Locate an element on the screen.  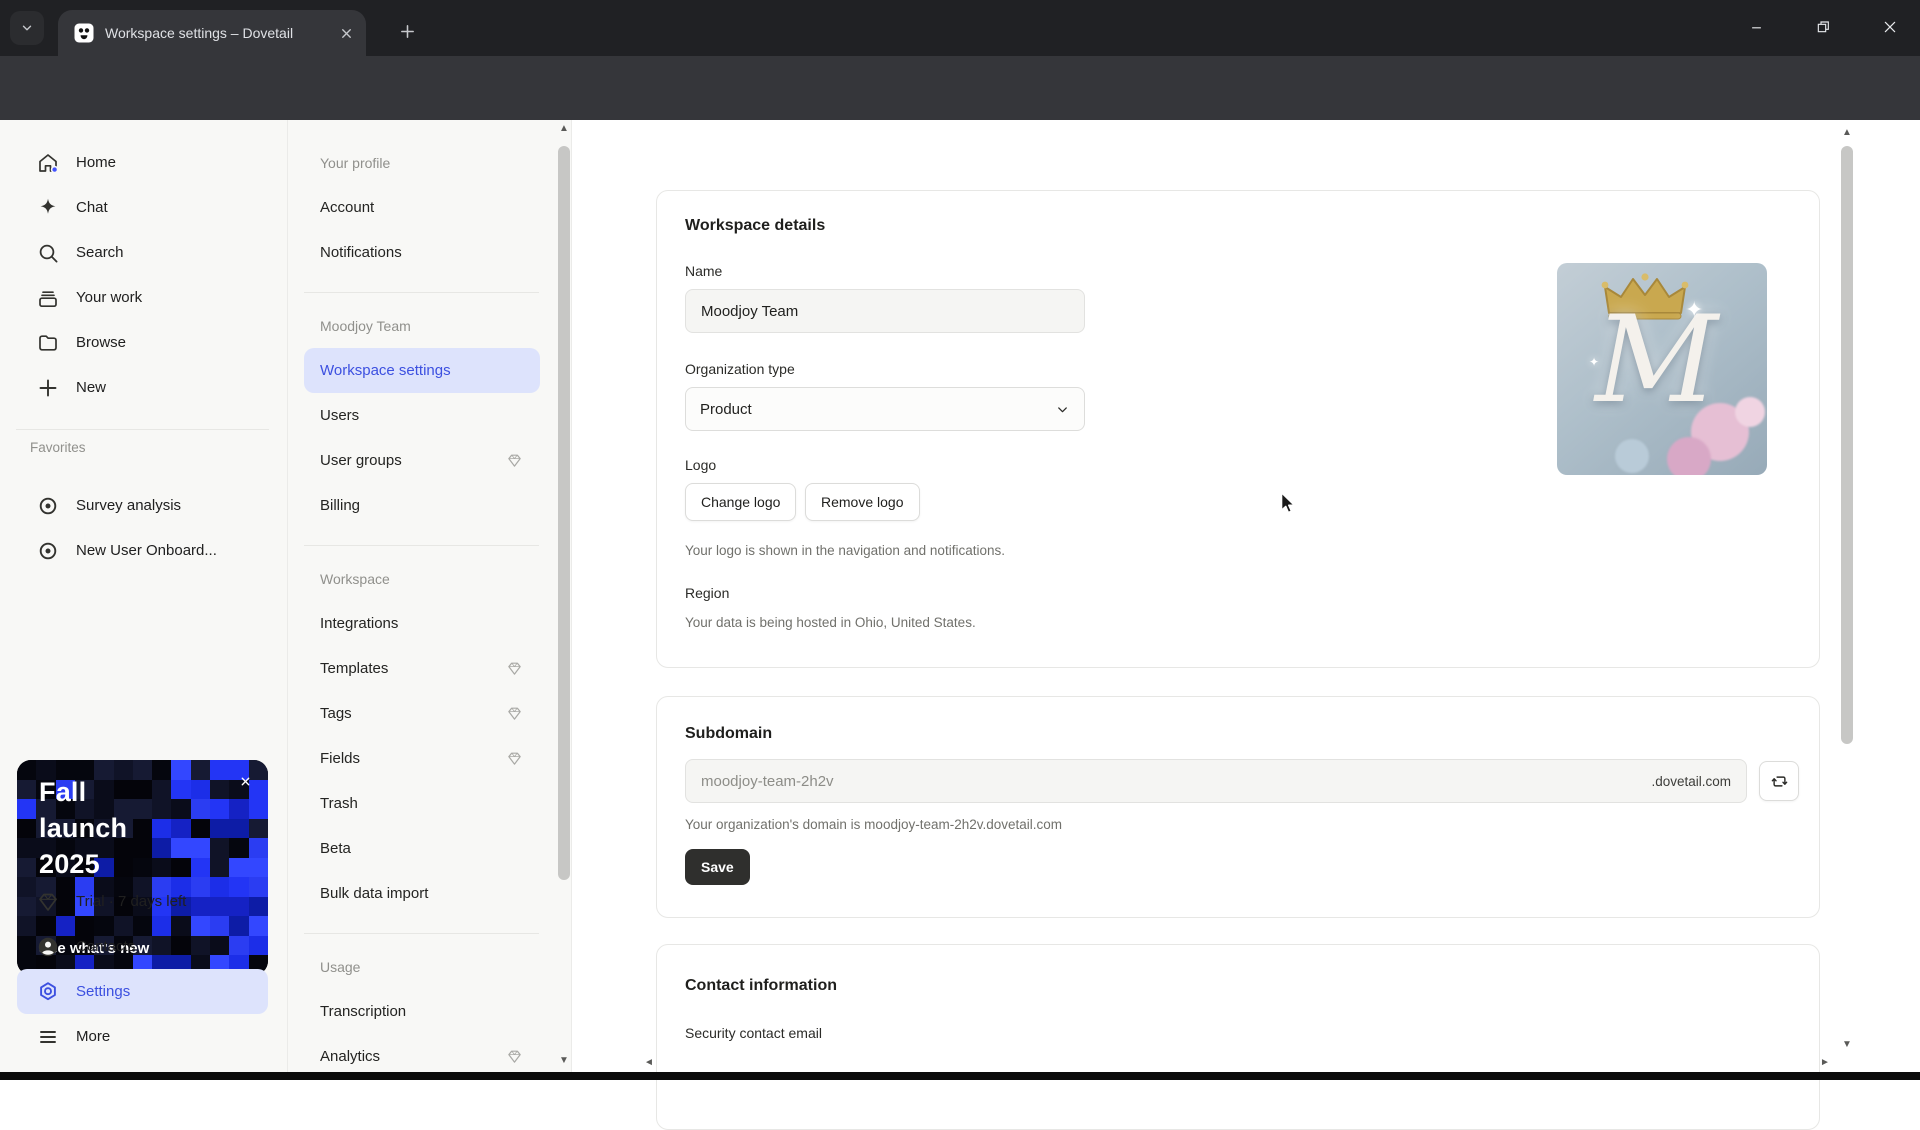
browser-tab: Workspace settings – Dovetail is located at coordinates (212, 33).